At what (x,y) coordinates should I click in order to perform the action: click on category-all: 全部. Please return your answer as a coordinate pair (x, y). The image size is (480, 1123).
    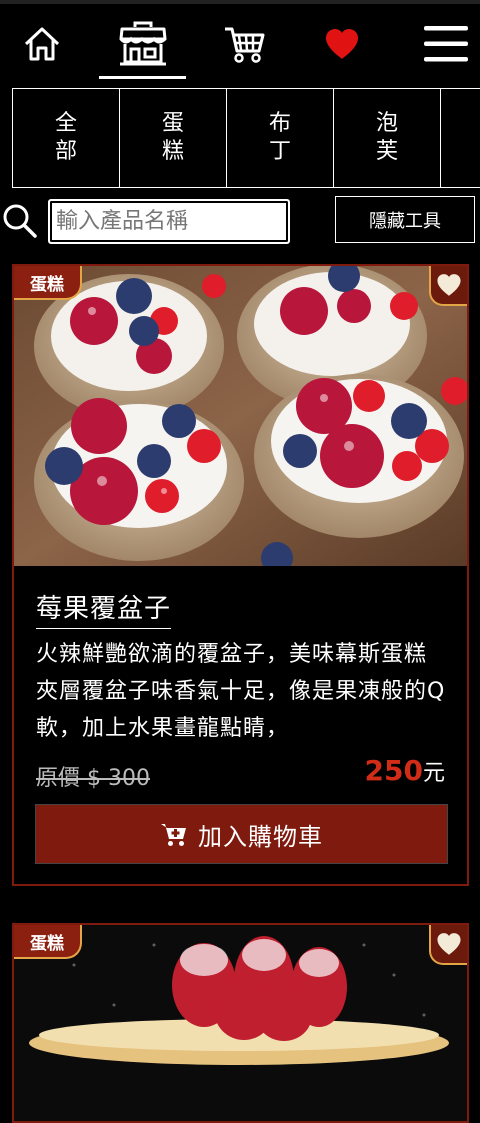
    Looking at the image, I should click on (66, 138).